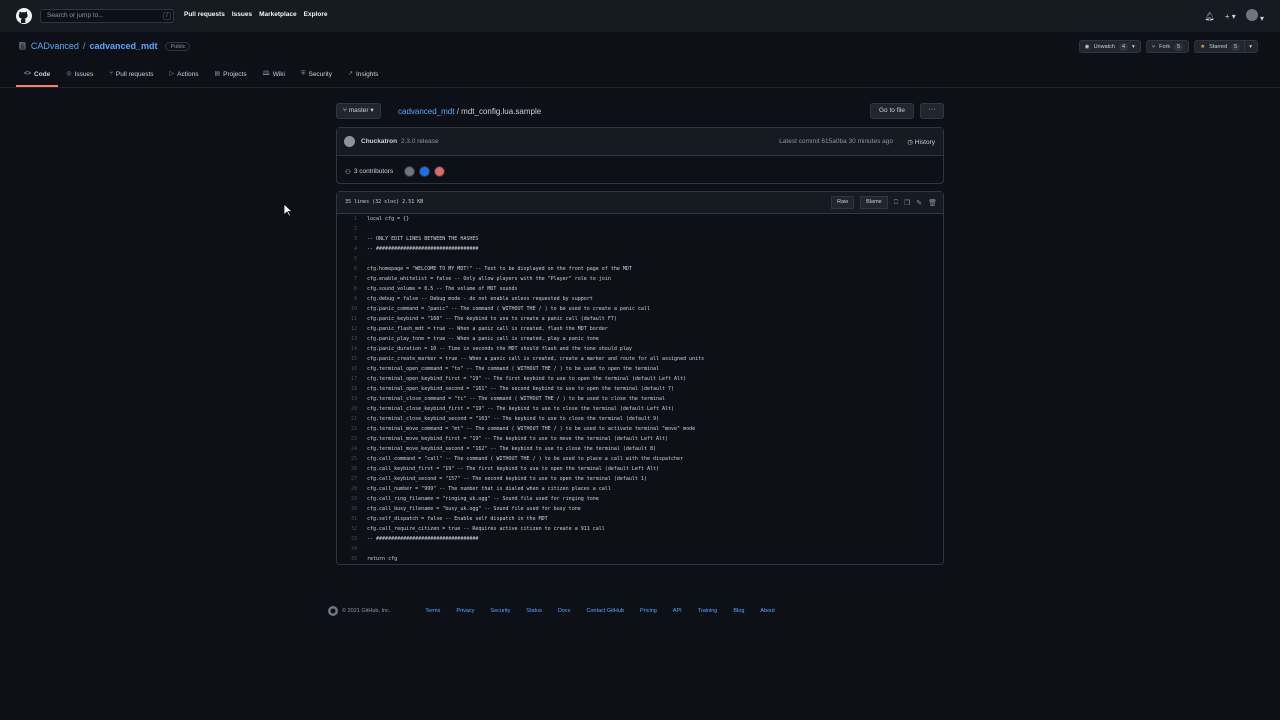 This screenshot has width=1280, height=720. I want to click on line-number: 12, so click(347, 329).